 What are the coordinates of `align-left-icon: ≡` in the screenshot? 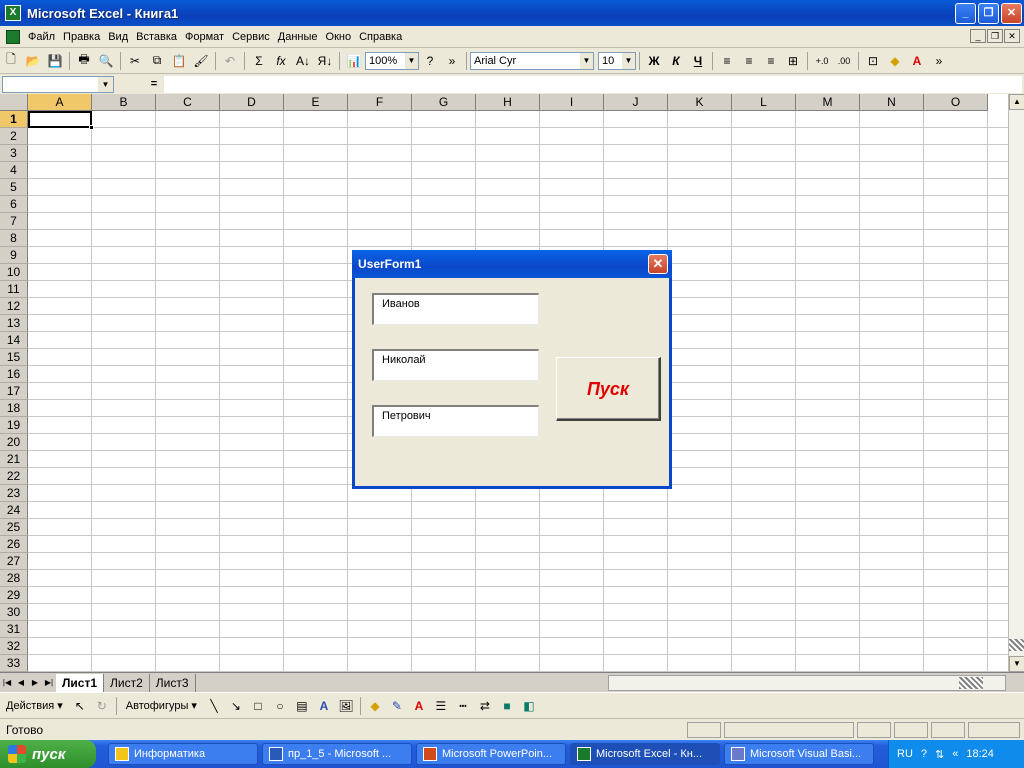 It's located at (727, 61).